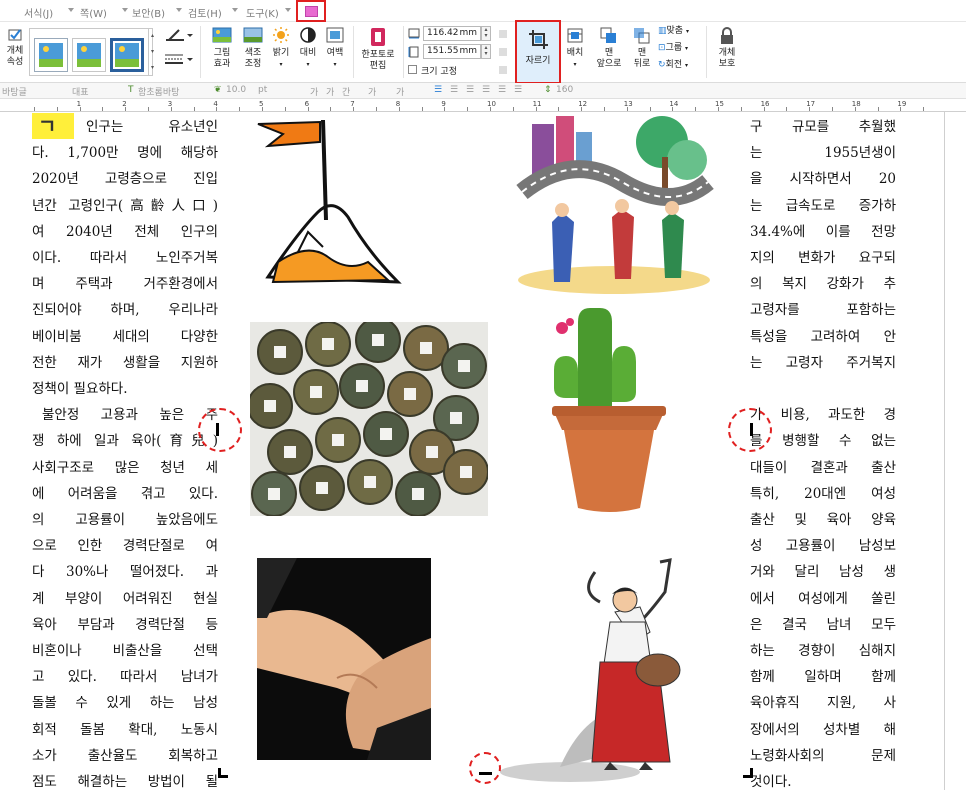 The width and height of the screenshot is (966, 790). I want to click on menu-format: 서식(J), so click(38, 12).